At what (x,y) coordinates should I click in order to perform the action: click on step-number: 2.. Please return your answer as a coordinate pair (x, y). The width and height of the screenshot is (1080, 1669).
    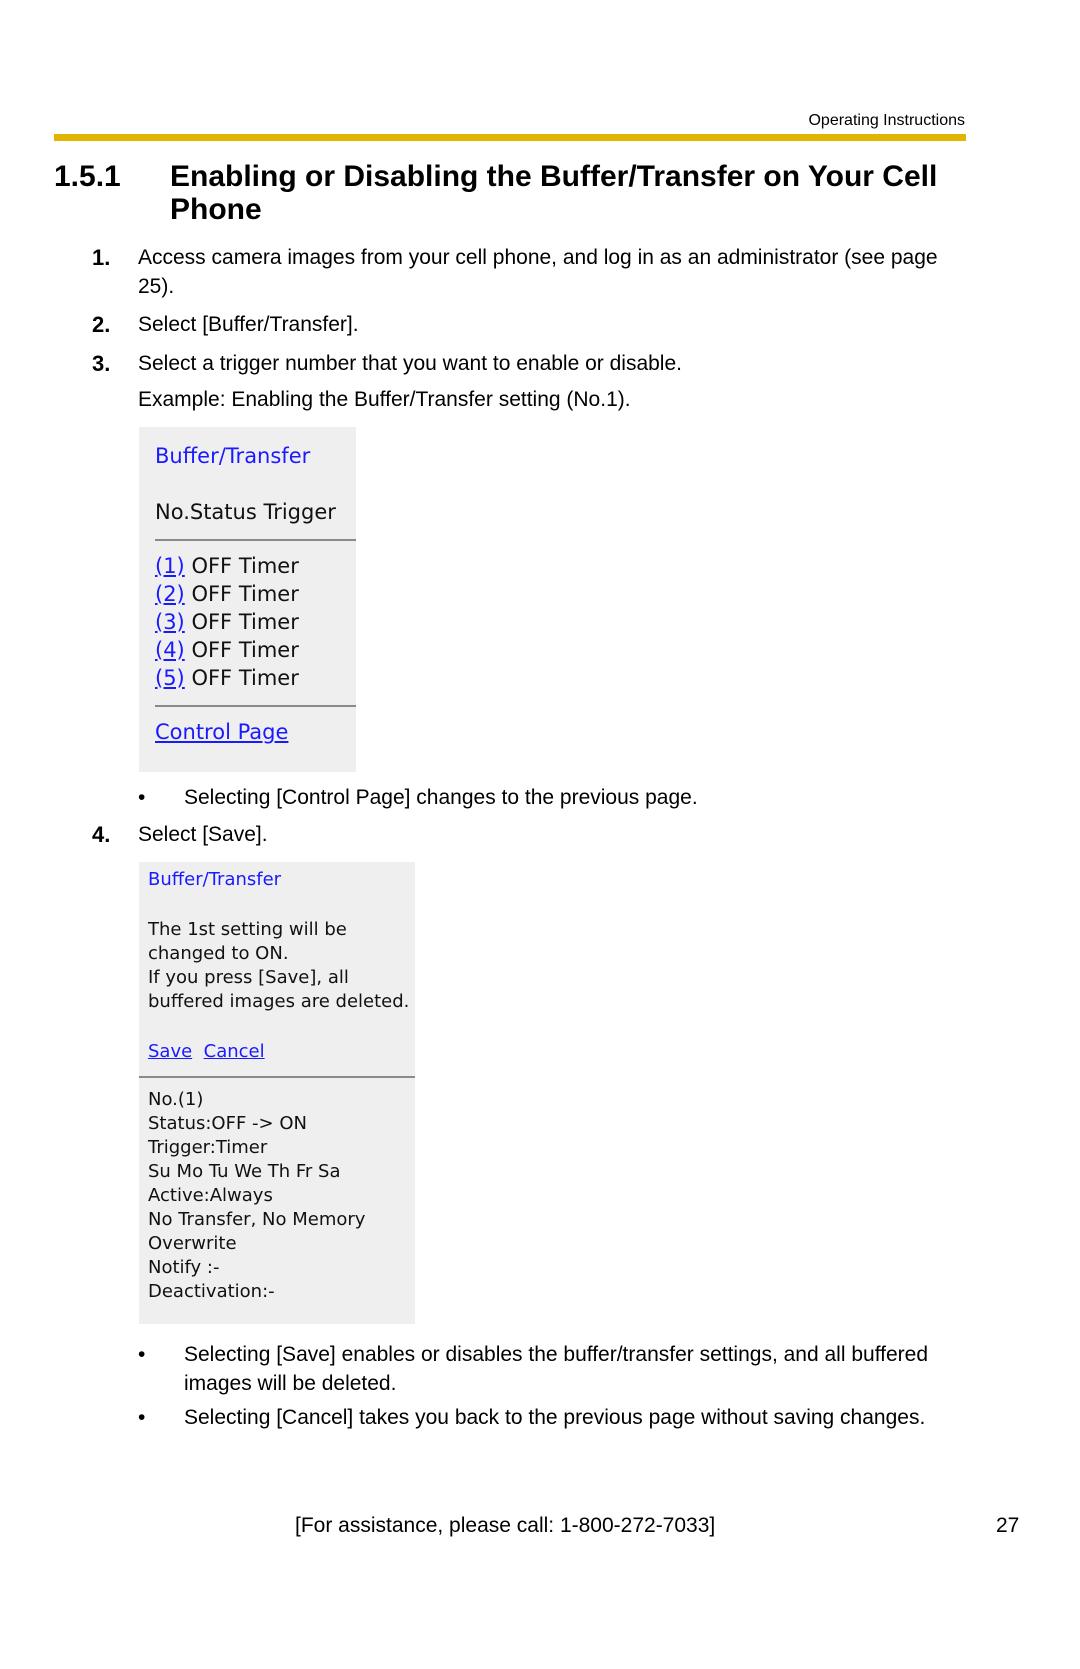
    Looking at the image, I should click on (101, 324).